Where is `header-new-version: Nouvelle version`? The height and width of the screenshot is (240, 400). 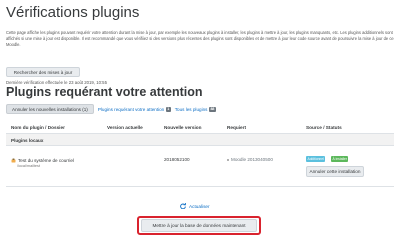 header-new-version: Nouvelle version is located at coordinates (183, 127).